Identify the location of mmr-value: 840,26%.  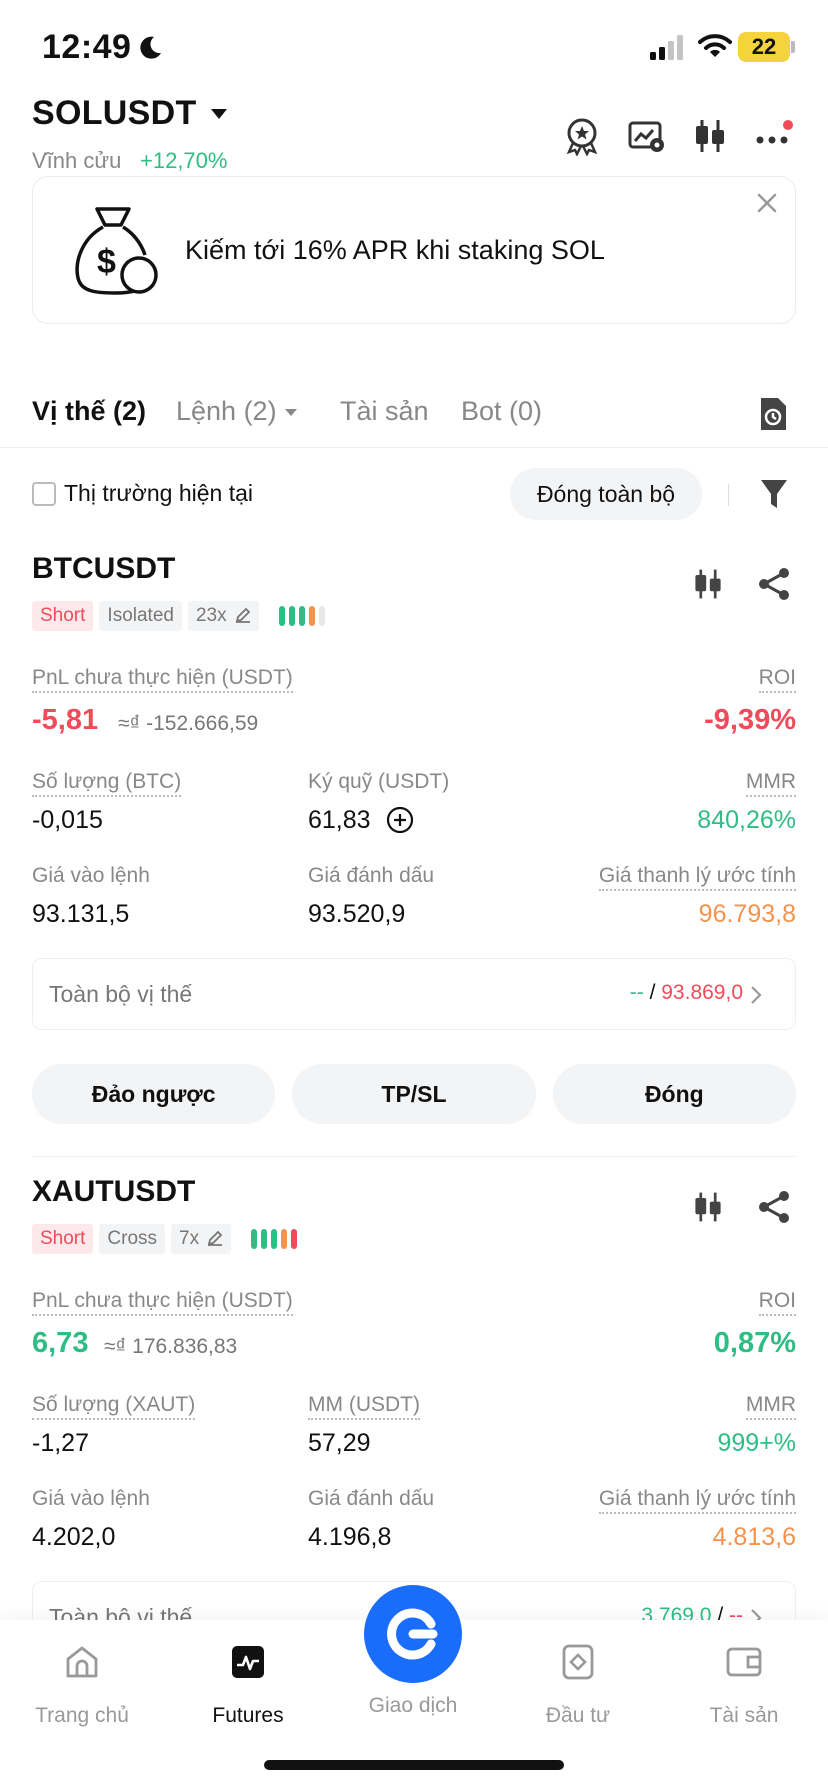
(746, 820).